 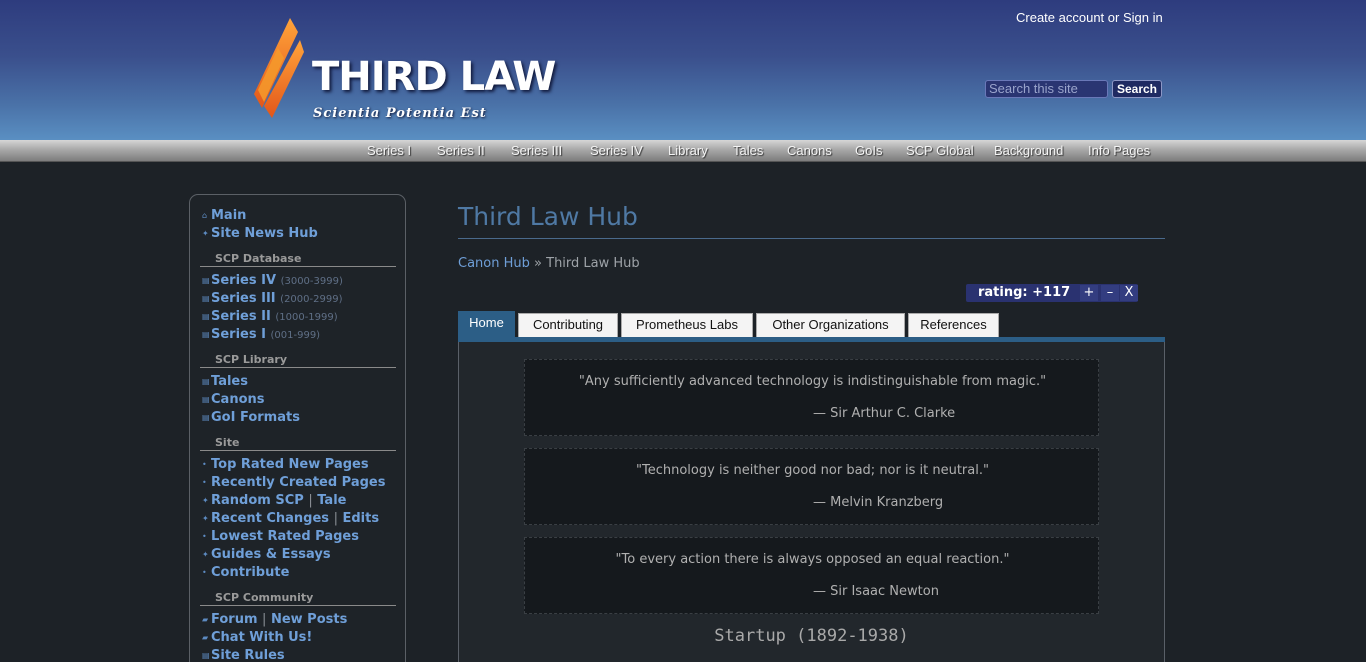 What do you see at coordinates (205, 215) in the screenshot?
I see `home-icon: ⌂` at bounding box center [205, 215].